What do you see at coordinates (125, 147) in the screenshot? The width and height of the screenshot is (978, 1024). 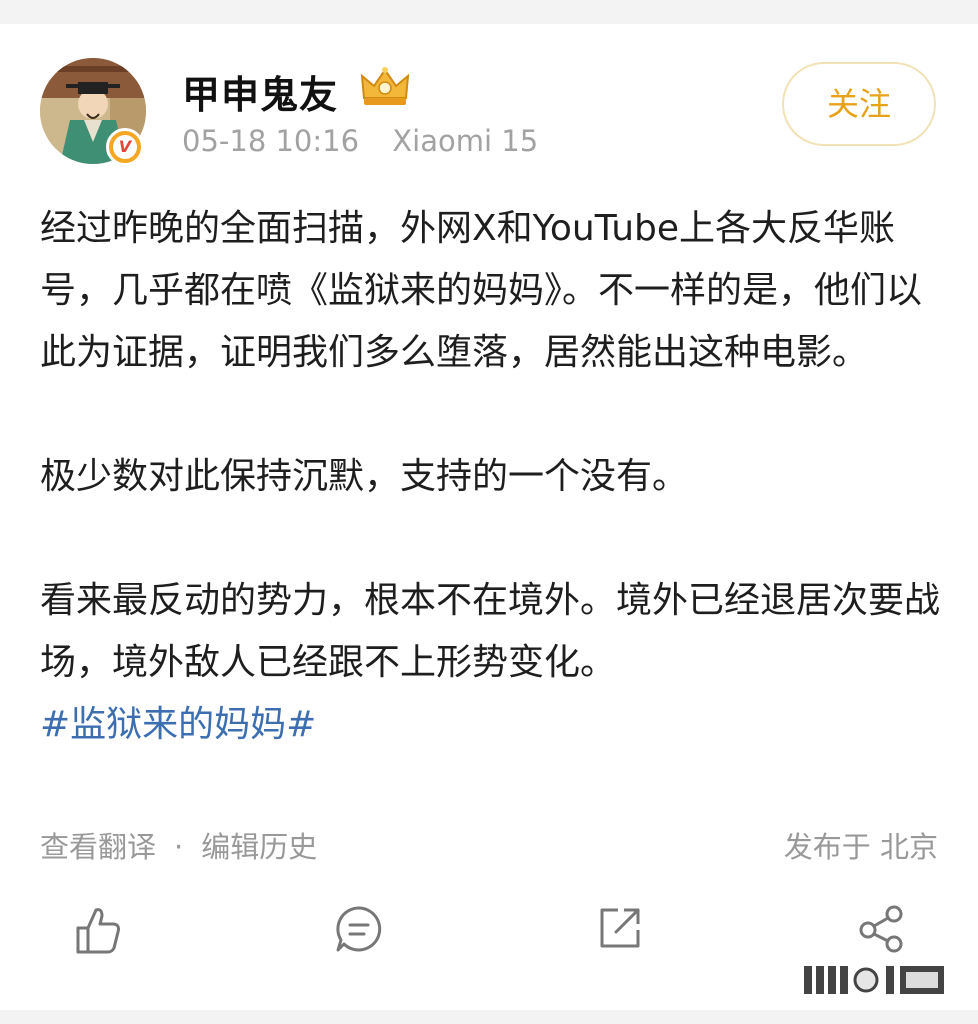 I see `verified-badge-icon: V` at bounding box center [125, 147].